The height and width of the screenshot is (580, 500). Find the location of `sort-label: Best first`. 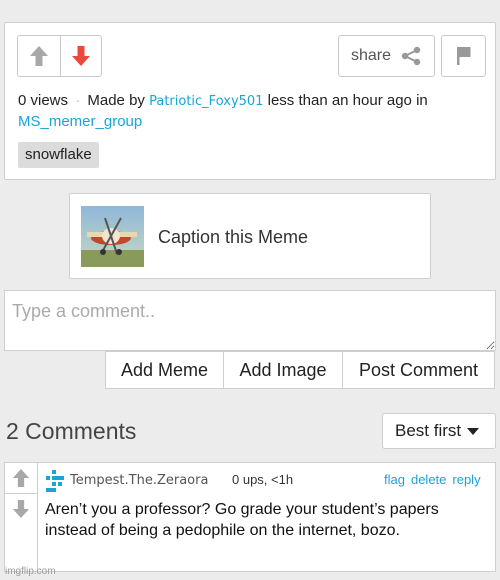

sort-label: Best first is located at coordinates (428, 430).